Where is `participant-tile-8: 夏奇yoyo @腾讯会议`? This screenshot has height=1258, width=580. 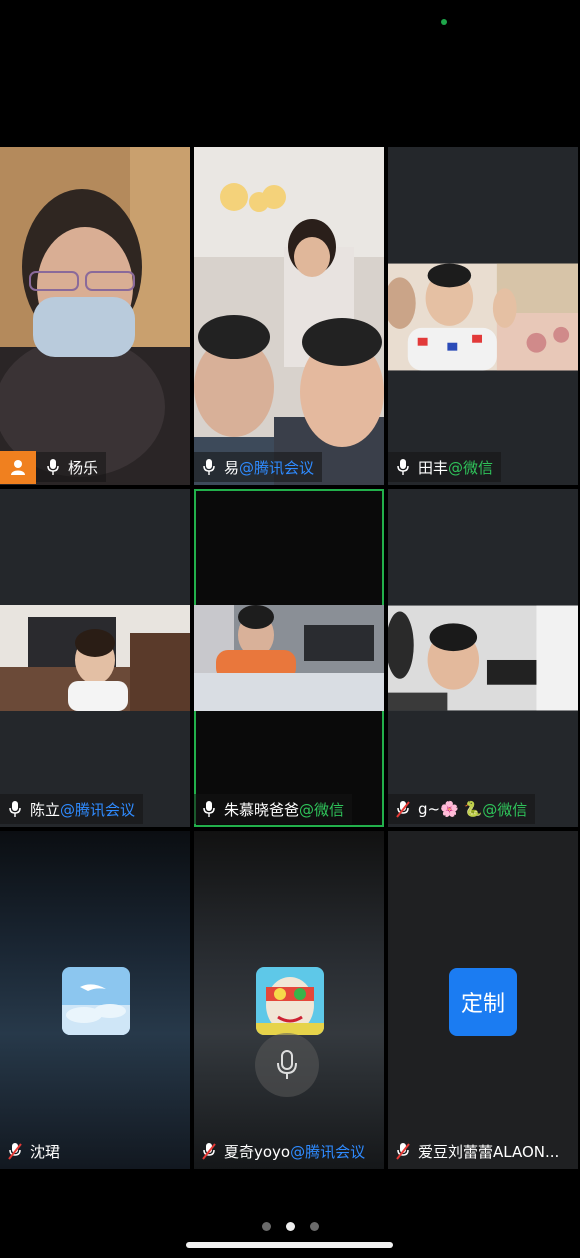
participant-tile-8: 夏奇yoyo @腾讯会议 is located at coordinates (289, 1000).